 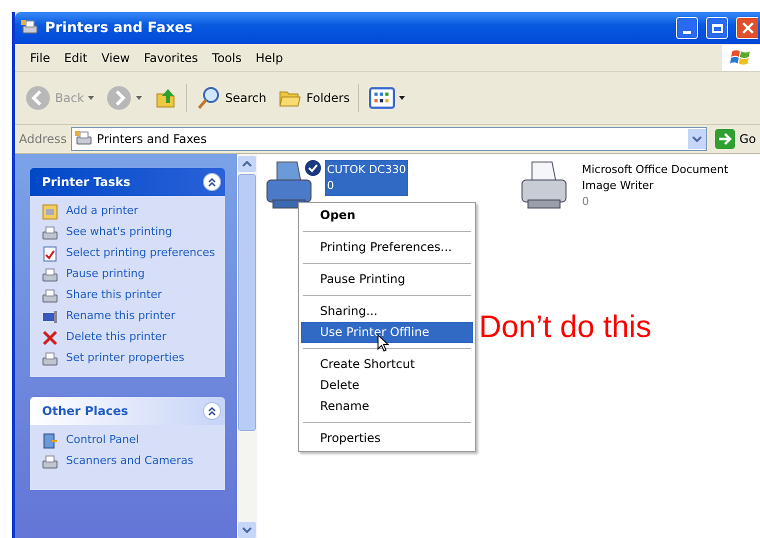 I want to click on menu-item: File, so click(x=40, y=57).